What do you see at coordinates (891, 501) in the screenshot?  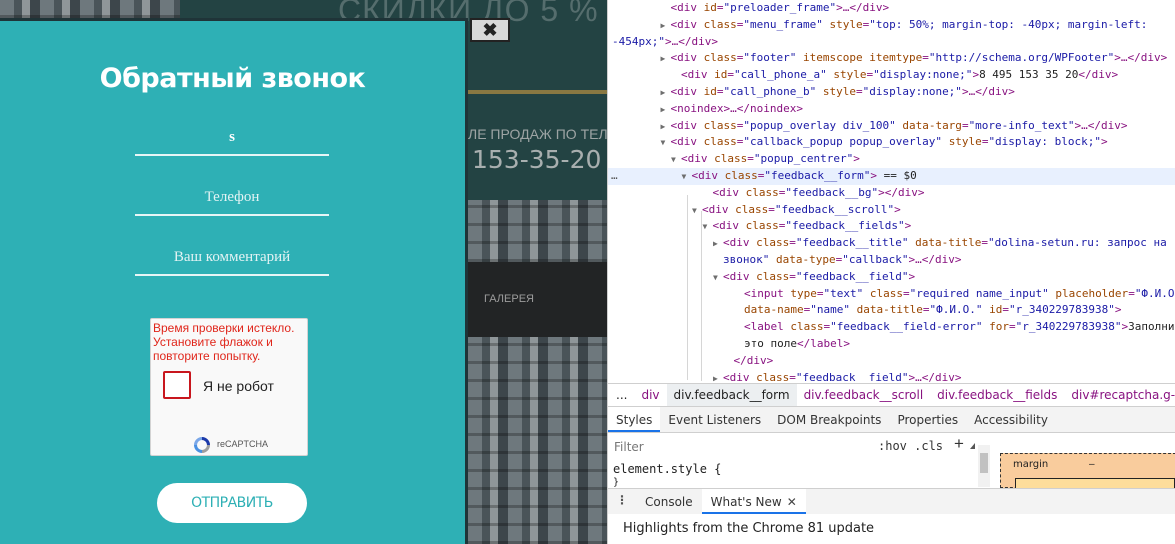 I see `devtools-drawer-tabs: ⋮ Console What's New ✕` at bounding box center [891, 501].